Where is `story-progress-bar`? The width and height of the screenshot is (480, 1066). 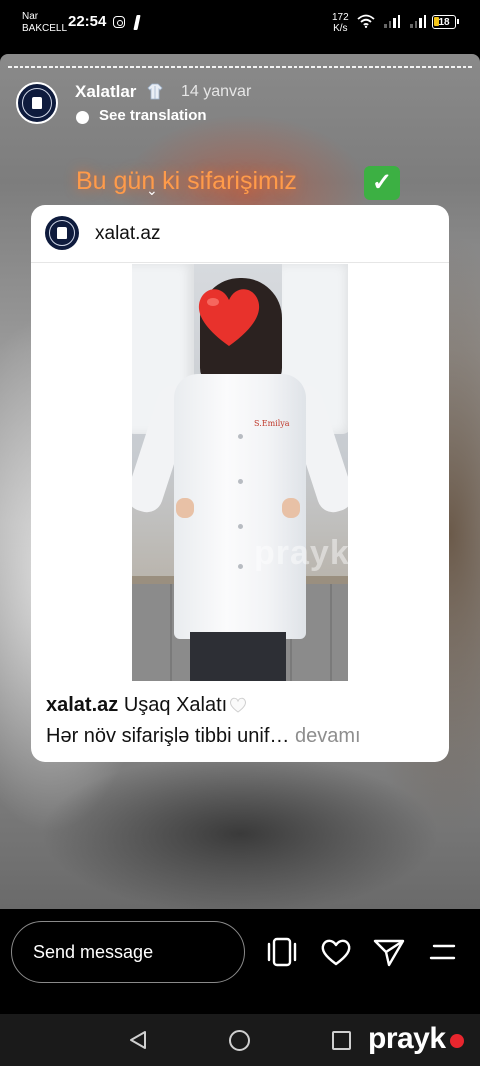
story-progress-bar is located at coordinates (240, 67).